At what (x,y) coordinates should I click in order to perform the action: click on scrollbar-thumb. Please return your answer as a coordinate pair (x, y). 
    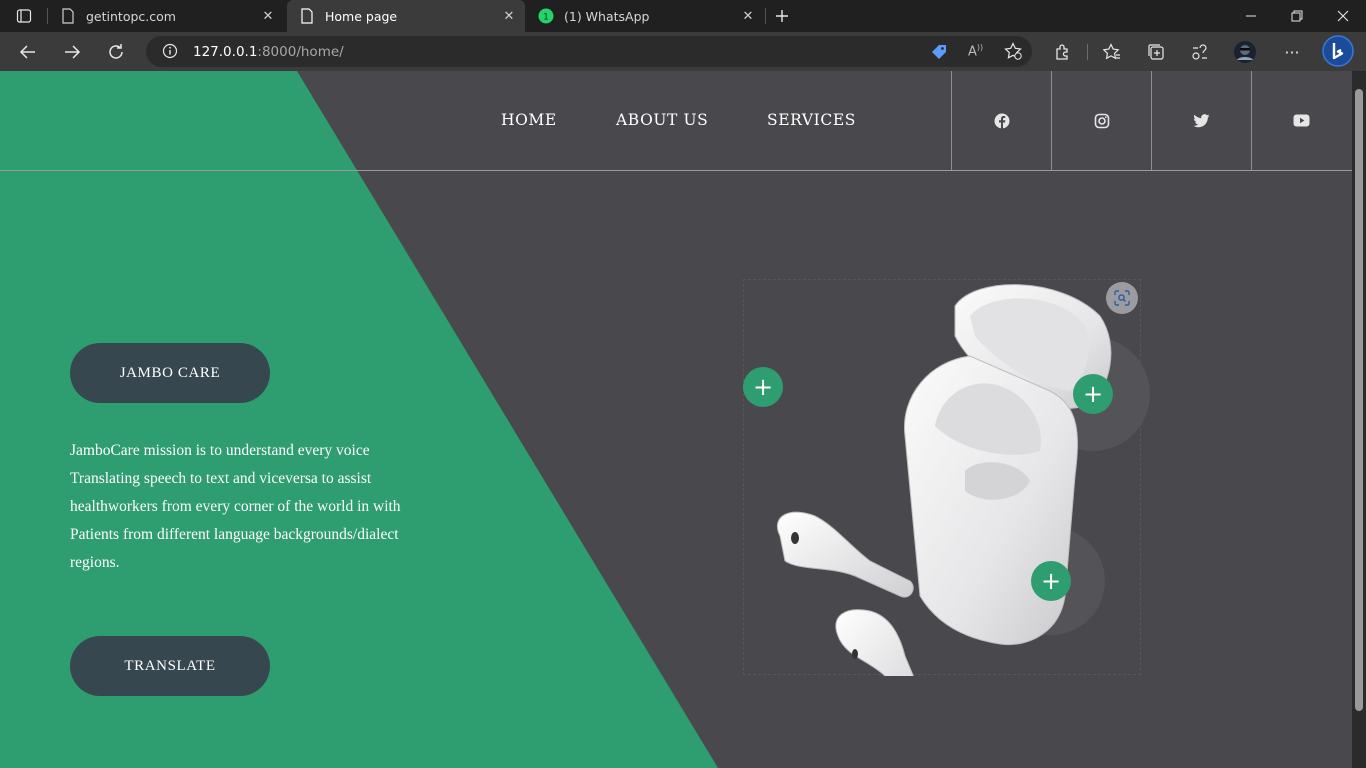
    Looking at the image, I should click on (1359, 400).